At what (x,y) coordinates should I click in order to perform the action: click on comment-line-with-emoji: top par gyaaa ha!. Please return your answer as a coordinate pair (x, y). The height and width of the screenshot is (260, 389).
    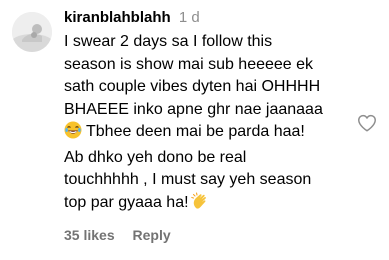
    Looking at the image, I should click on (212, 204).